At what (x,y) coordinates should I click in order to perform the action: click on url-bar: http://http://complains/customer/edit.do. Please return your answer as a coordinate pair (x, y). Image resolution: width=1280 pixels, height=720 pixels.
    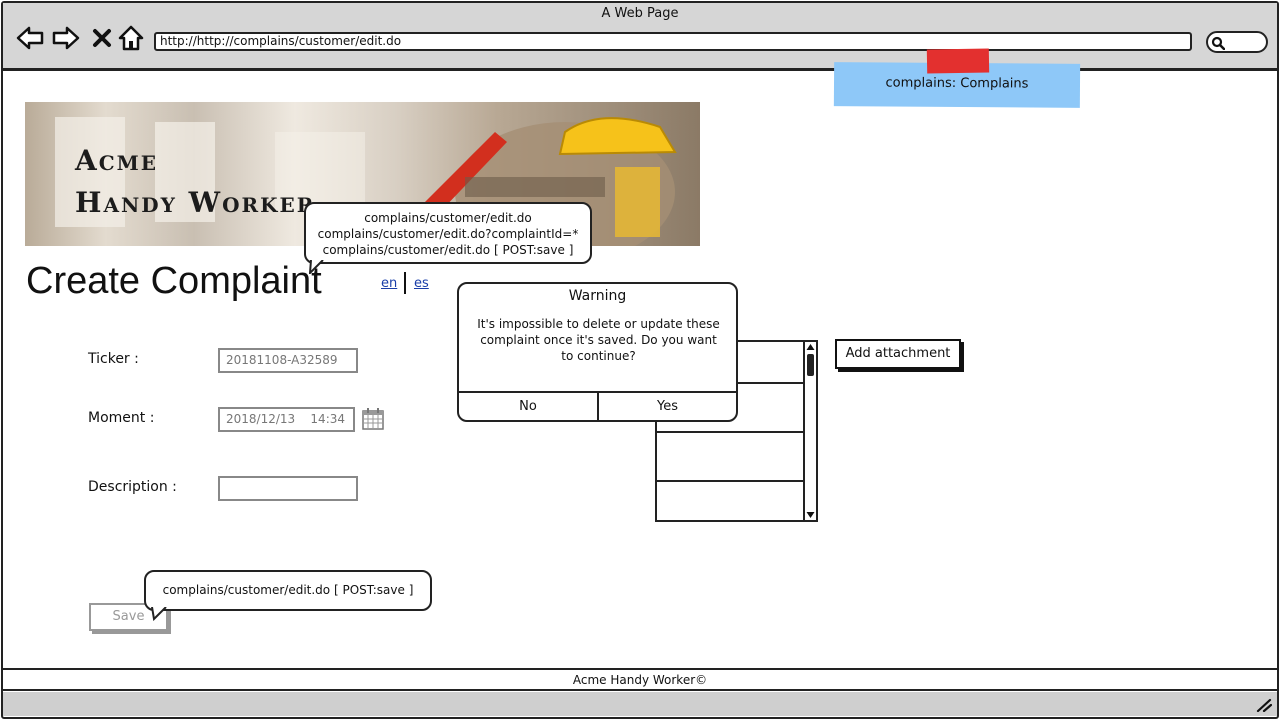
    Looking at the image, I should click on (673, 41).